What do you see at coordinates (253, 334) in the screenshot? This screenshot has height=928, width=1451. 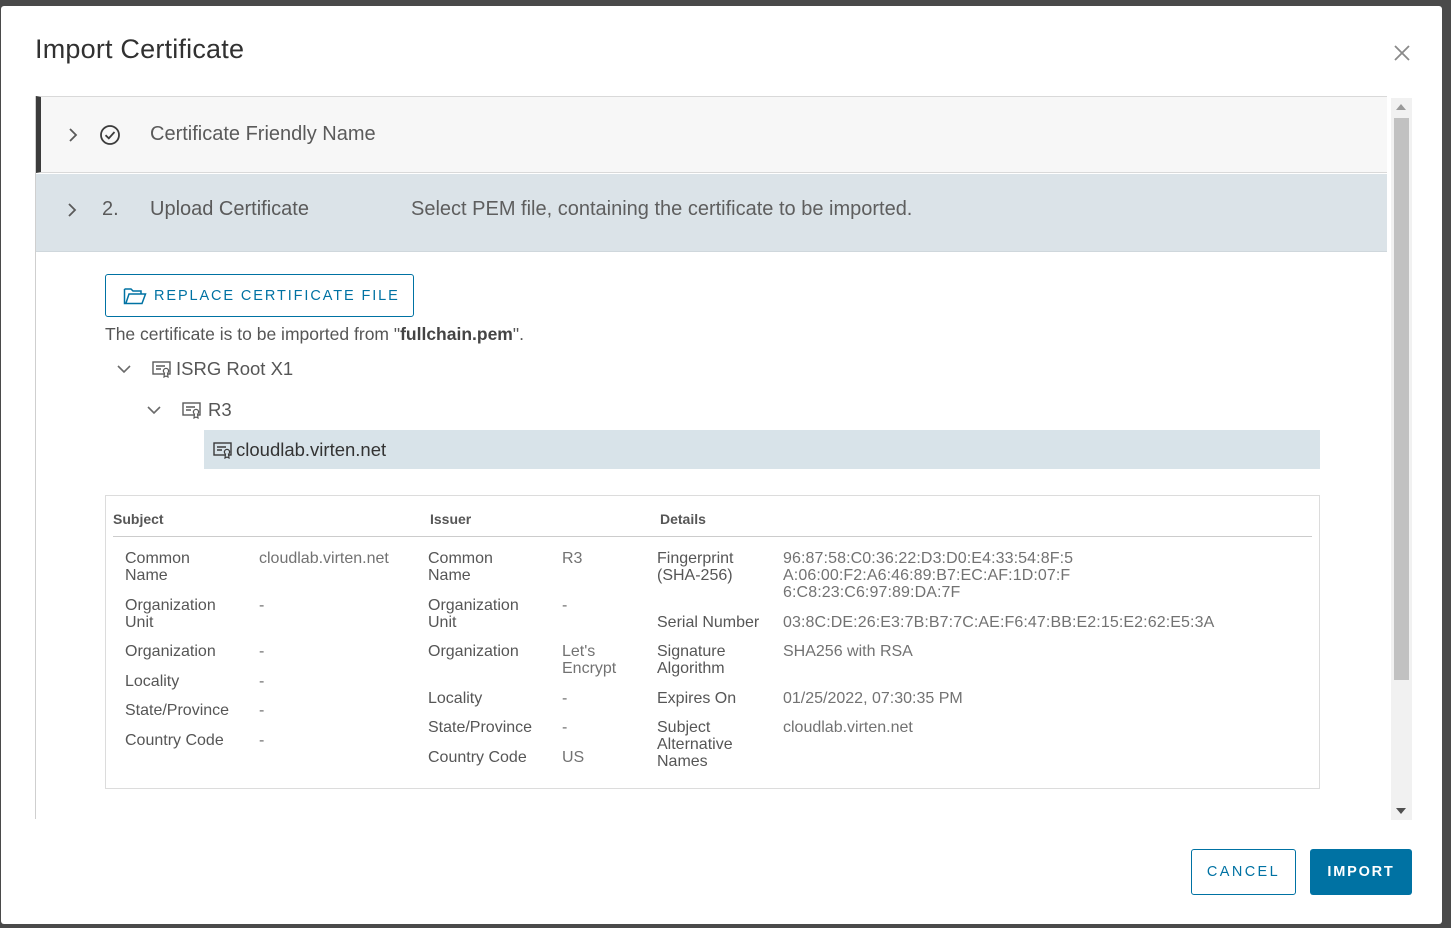 I see `note-prefix: The certificate is to be imported from "` at bounding box center [253, 334].